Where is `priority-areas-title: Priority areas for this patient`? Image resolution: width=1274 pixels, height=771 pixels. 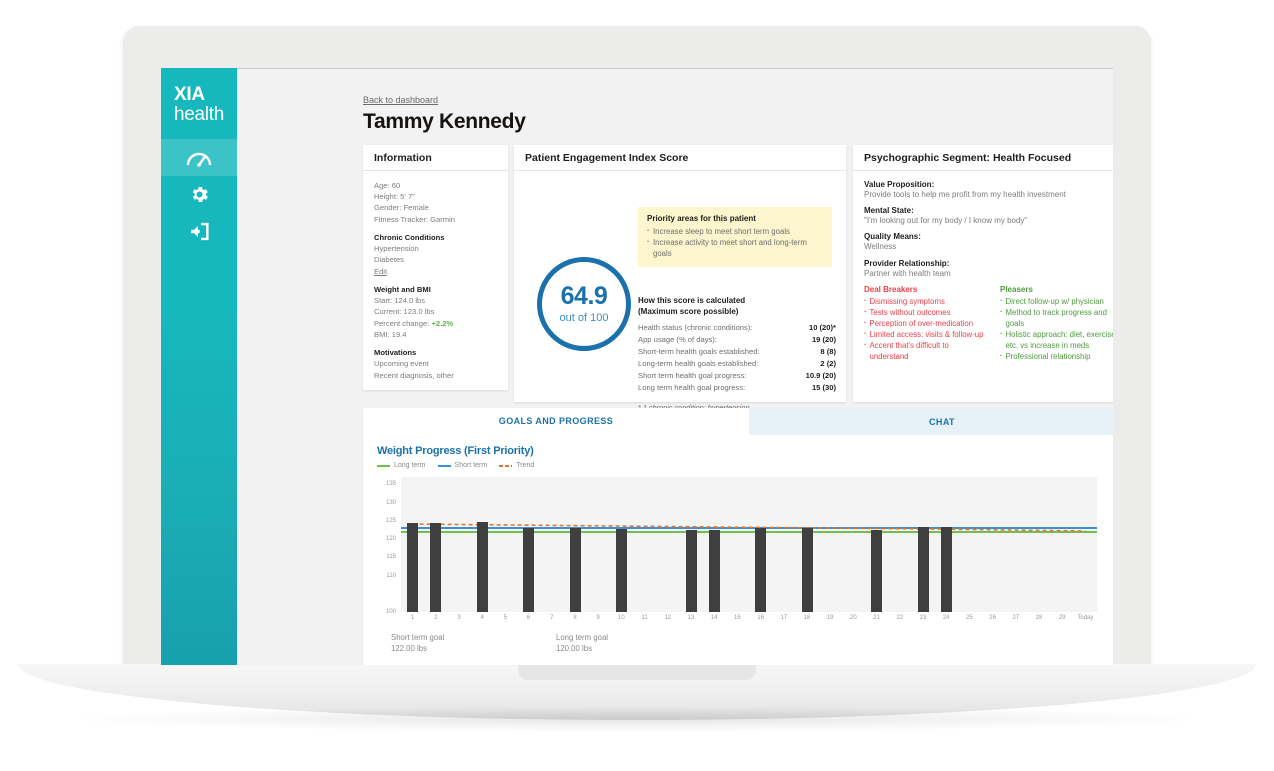 priority-areas-title: Priority areas for this patient is located at coordinates (701, 218).